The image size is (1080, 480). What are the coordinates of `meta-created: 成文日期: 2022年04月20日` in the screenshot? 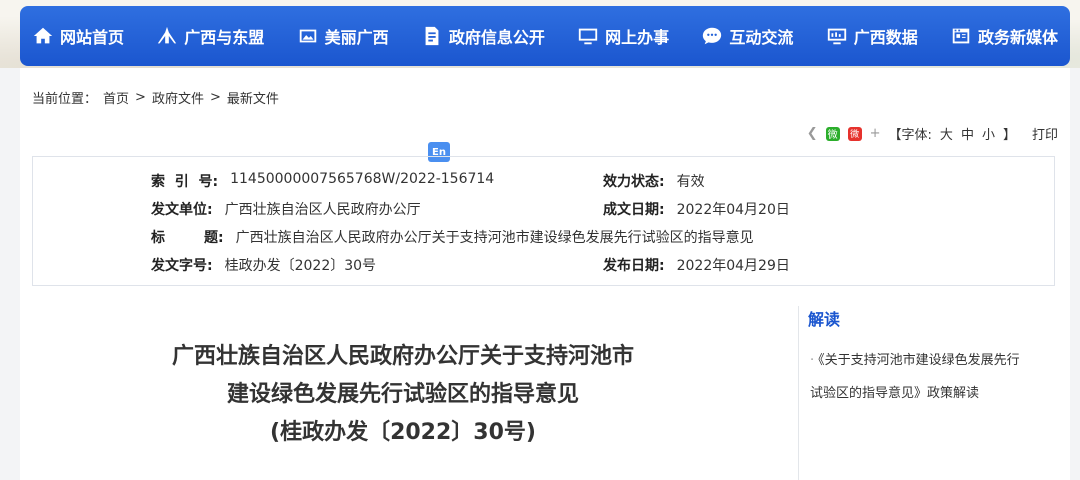 It's located at (696, 209).